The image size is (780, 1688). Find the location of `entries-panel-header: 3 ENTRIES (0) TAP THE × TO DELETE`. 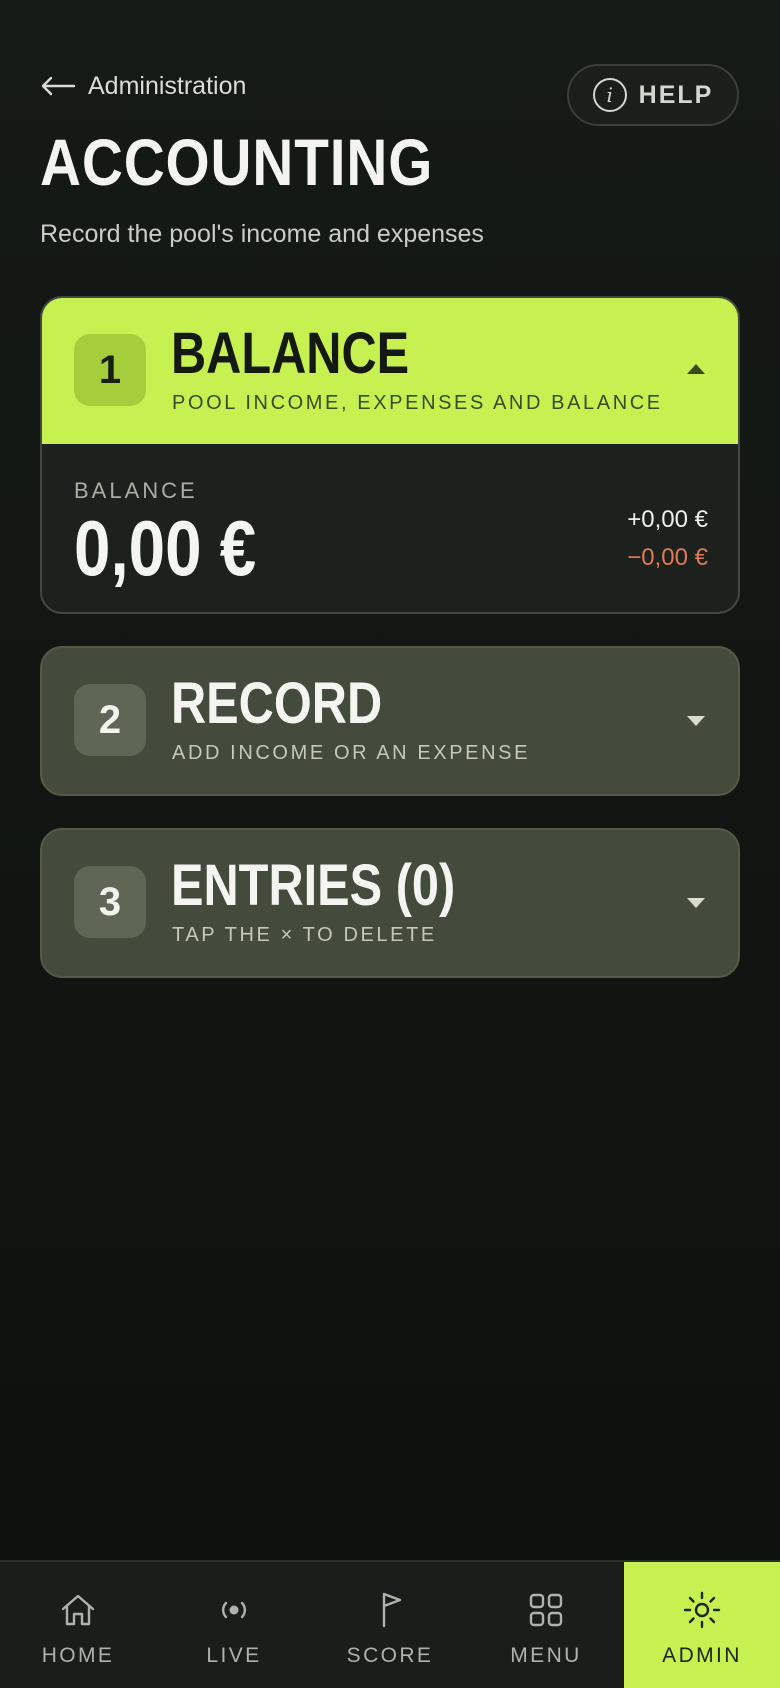

entries-panel-header: 3 ENTRIES (0) TAP THE × TO DELETE is located at coordinates (390, 903).